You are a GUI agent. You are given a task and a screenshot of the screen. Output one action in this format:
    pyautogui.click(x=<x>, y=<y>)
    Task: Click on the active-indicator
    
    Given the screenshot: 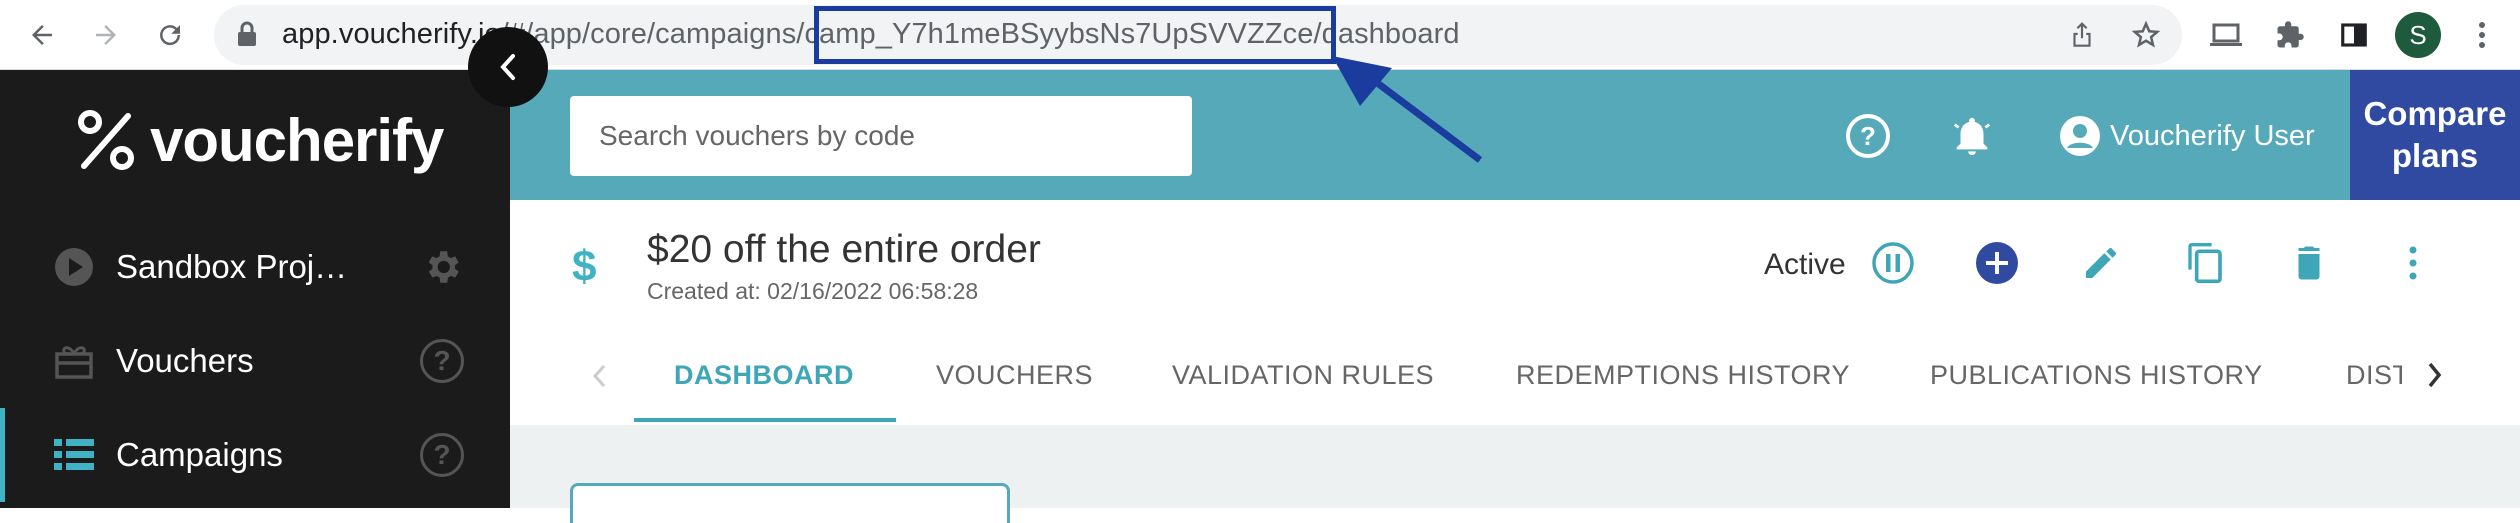 What is the action you would take?
    pyautogui.click(x=2, y=455)
    